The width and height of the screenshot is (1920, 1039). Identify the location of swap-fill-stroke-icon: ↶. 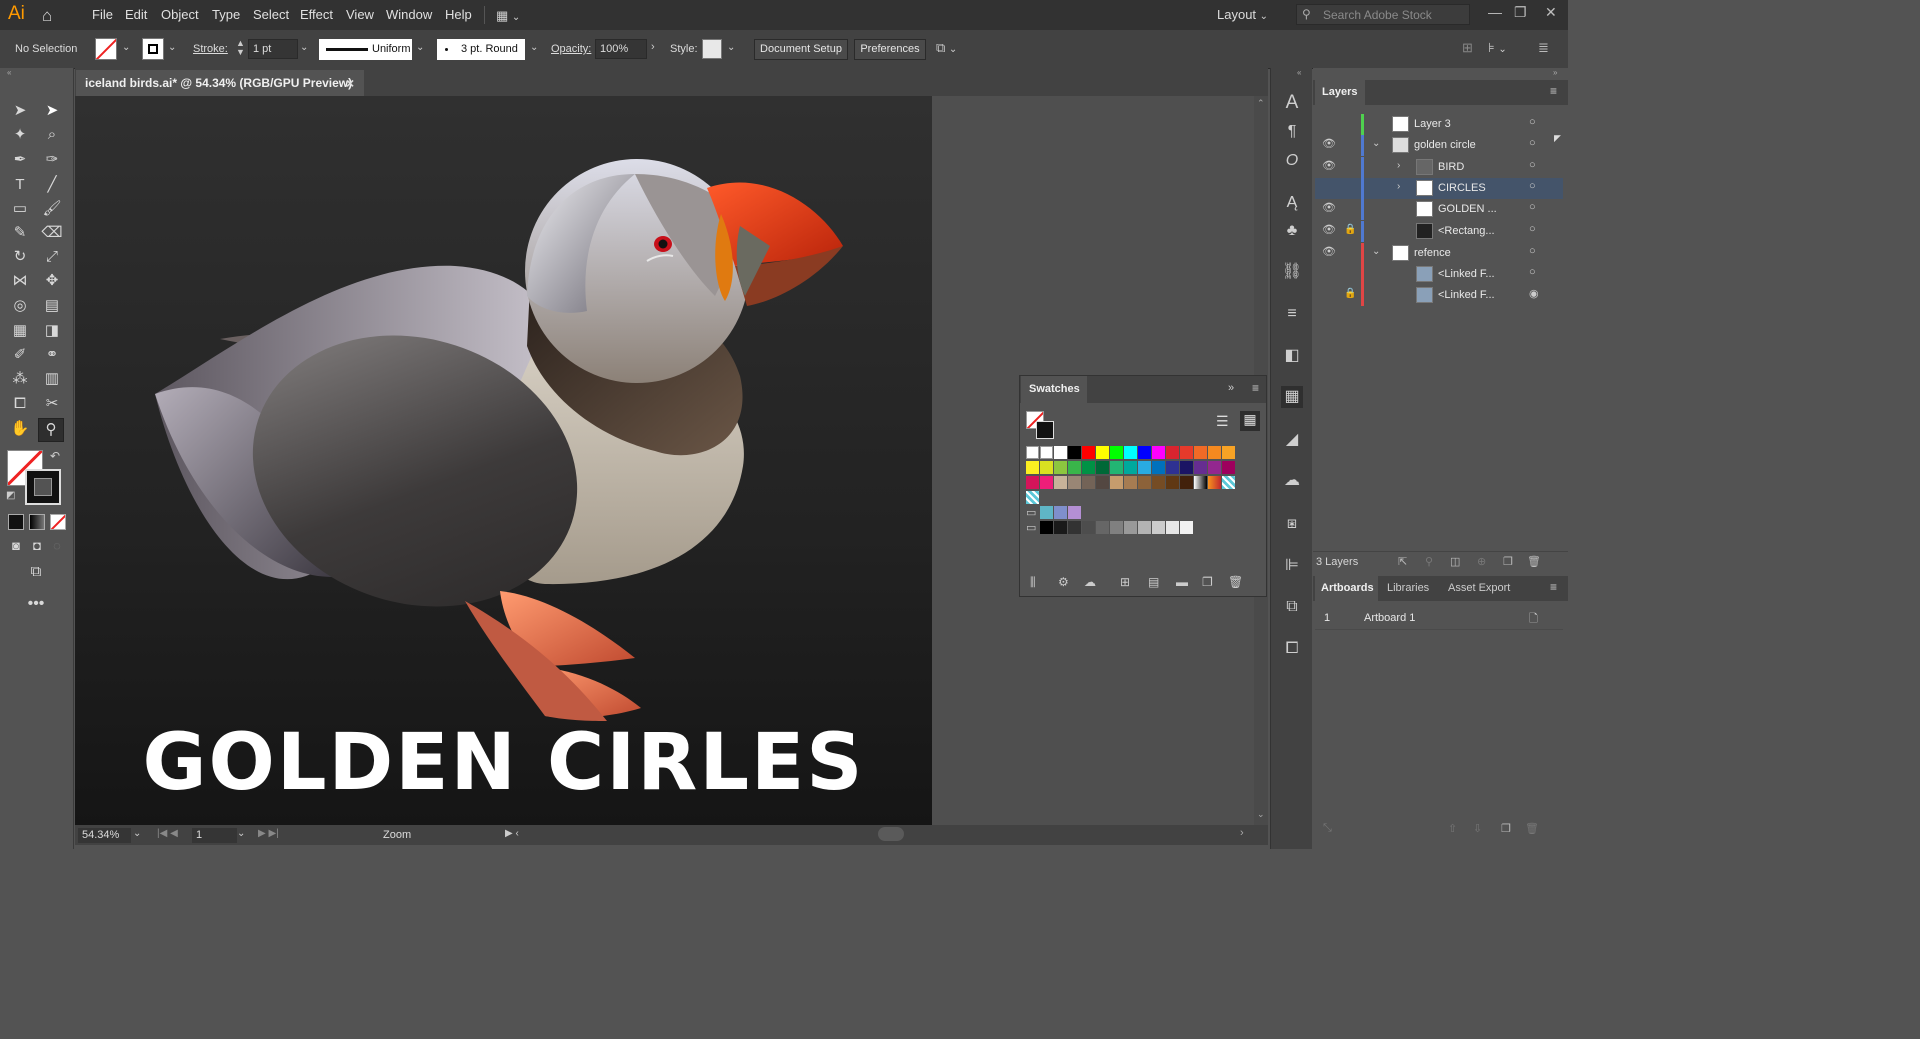
(55, 456).